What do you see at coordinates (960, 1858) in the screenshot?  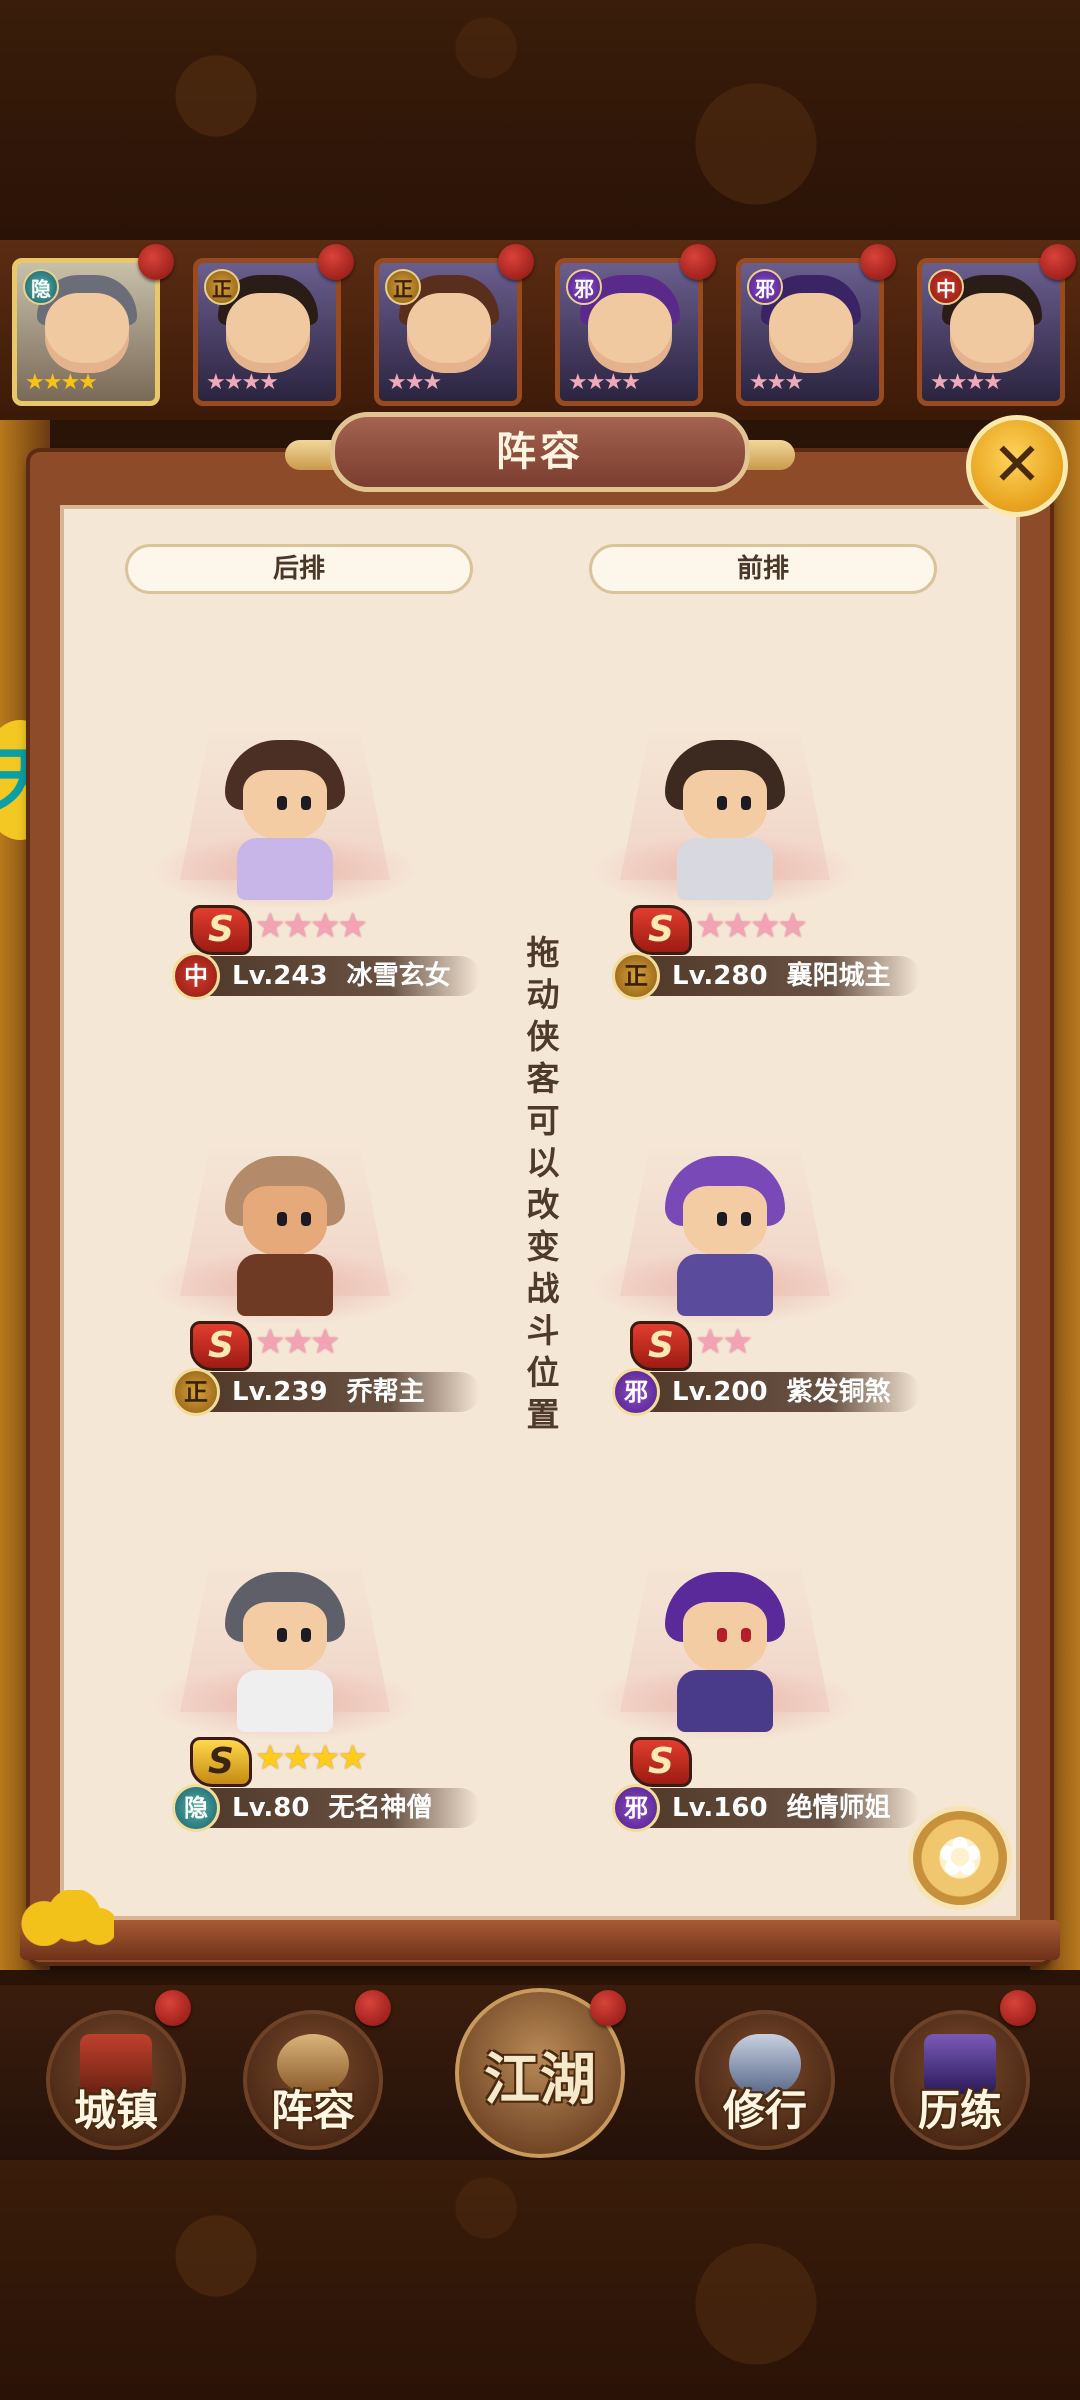 I see `flower-button: ✿` at bounding box center [960, 1858].